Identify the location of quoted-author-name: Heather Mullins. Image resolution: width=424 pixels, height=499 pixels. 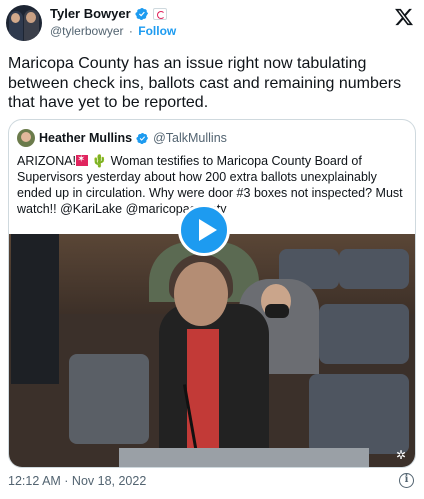
(86, 138).